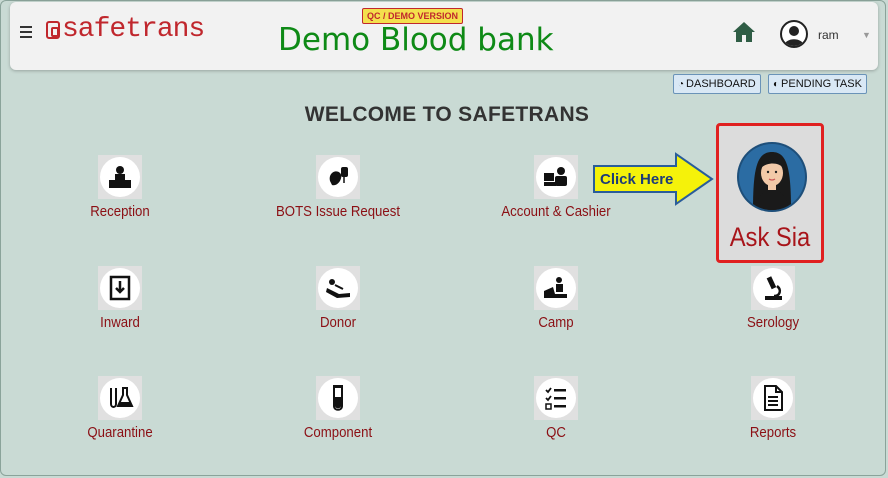 The width and height of the screenshot is (888, 478). I want to click on dashboard-button: ◔ DASHBOARD, so click(717, 84).